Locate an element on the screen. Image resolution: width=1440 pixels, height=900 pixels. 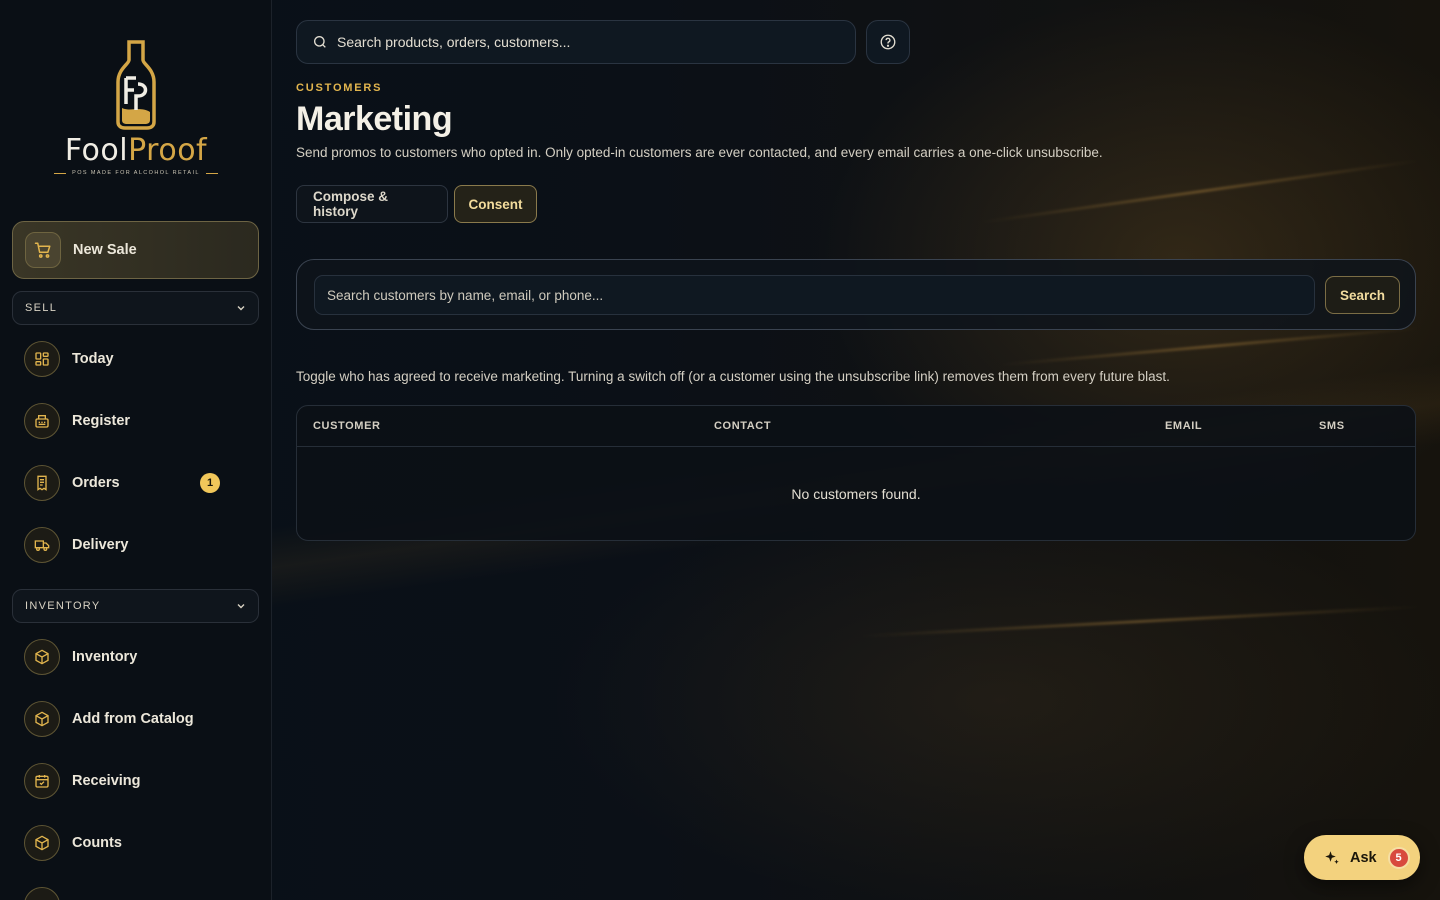
sidebar-item-label: Delivery is located at coordinates (100, 545).